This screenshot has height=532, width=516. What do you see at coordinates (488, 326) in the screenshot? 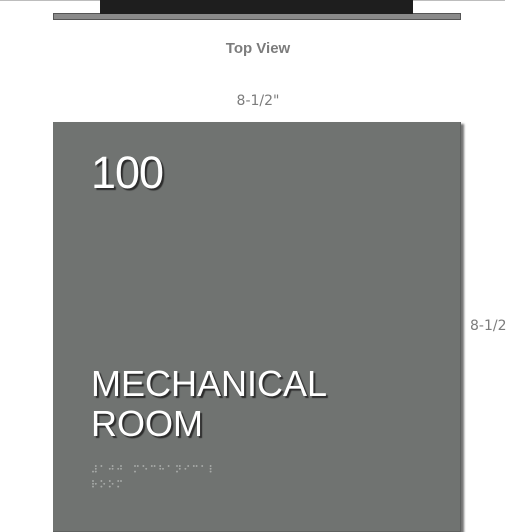
I see `height-dimension: 8-1/2` at bounding box center [488, 326].